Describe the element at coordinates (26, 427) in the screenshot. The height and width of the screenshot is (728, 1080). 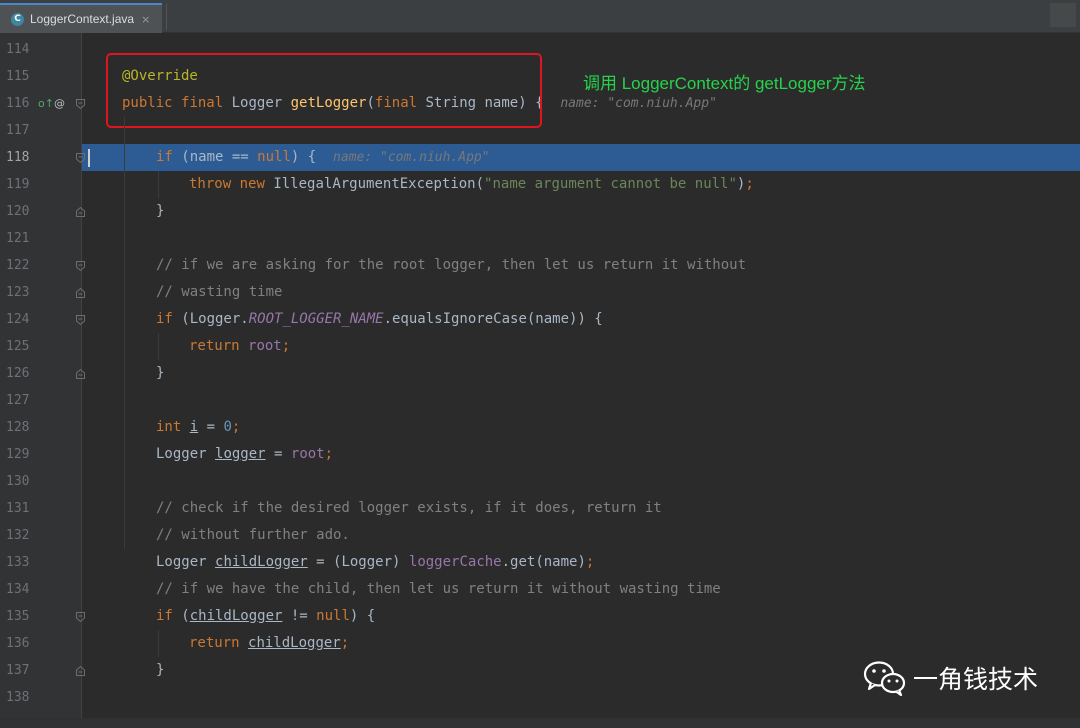
I see `line-number: 128` at that location.